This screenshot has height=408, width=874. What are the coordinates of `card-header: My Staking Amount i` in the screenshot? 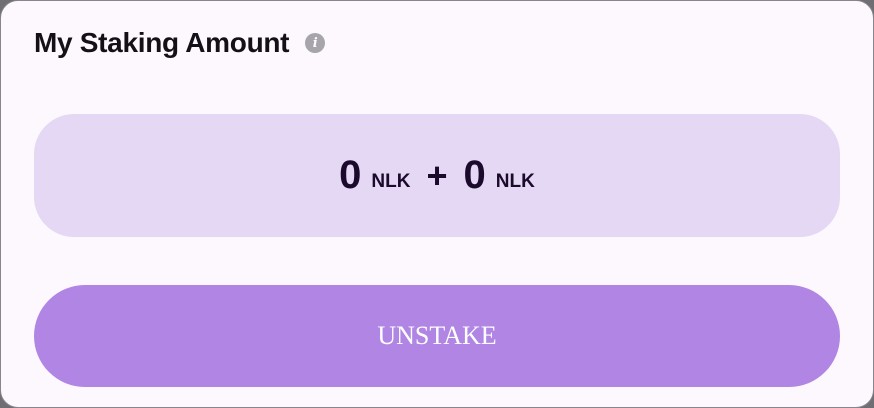 It's located at (180, 43).